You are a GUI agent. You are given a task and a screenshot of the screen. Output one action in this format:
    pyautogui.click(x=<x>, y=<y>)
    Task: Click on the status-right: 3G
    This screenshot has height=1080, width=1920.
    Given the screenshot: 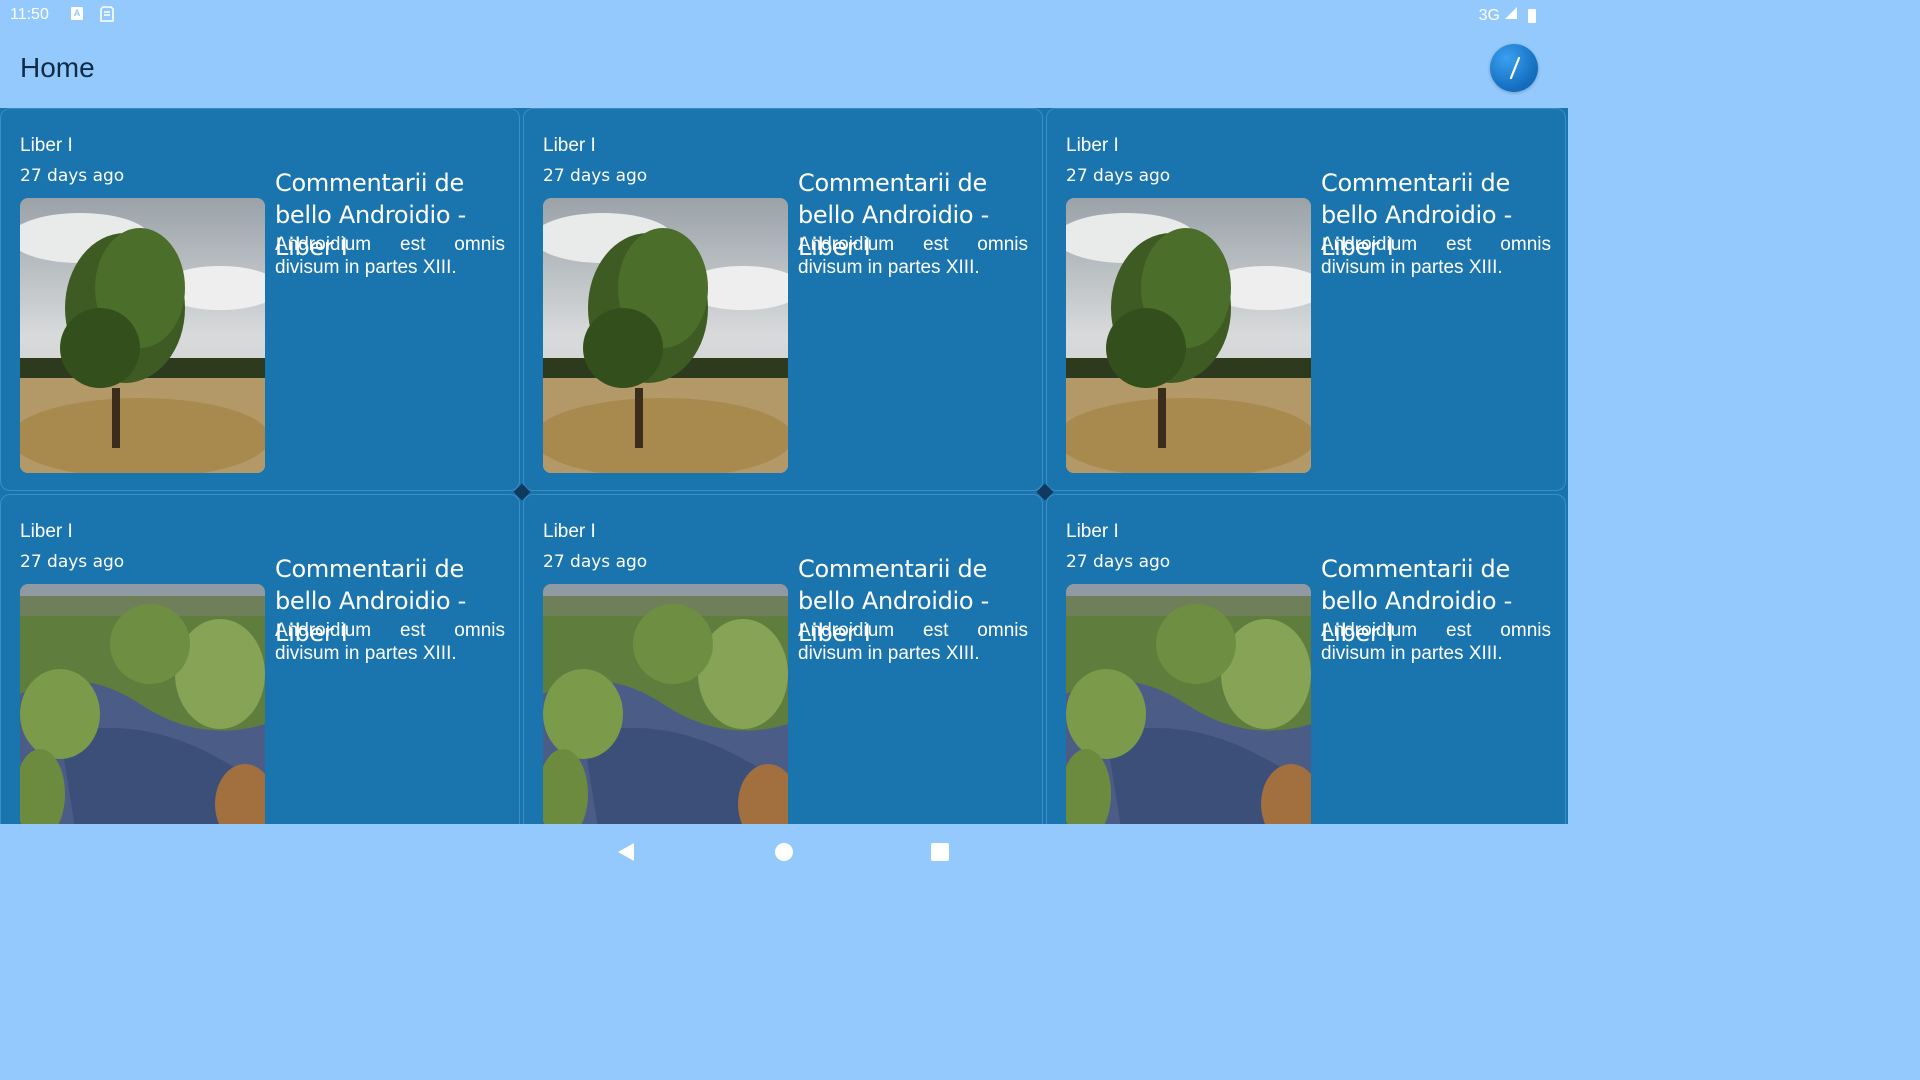 What is the action you would take?
    pyautogui.click(x=1507, y=15)
    